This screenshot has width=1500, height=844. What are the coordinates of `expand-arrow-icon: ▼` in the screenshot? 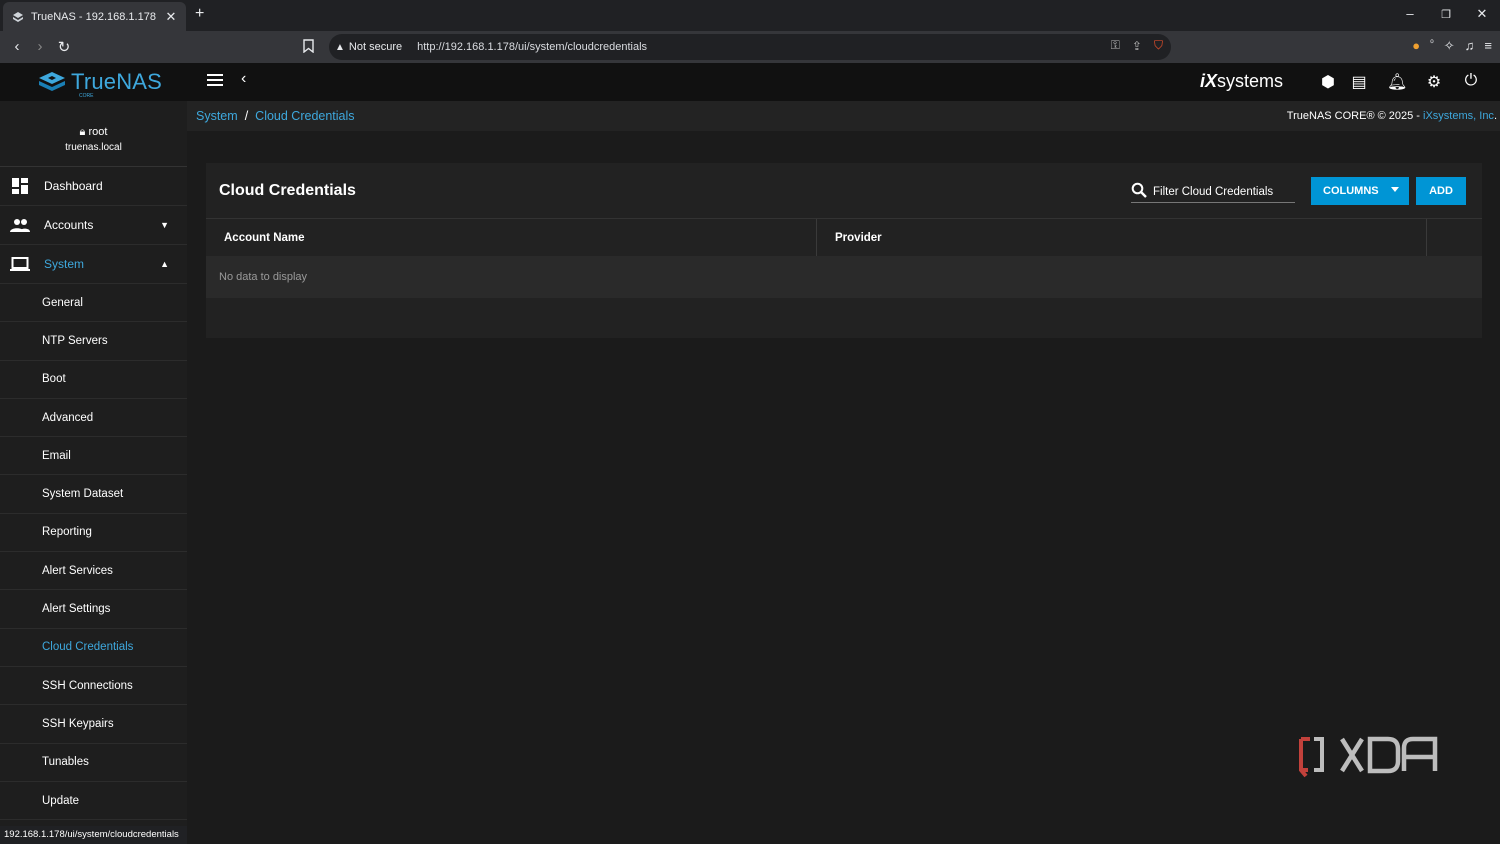 It's located at (164, 225).